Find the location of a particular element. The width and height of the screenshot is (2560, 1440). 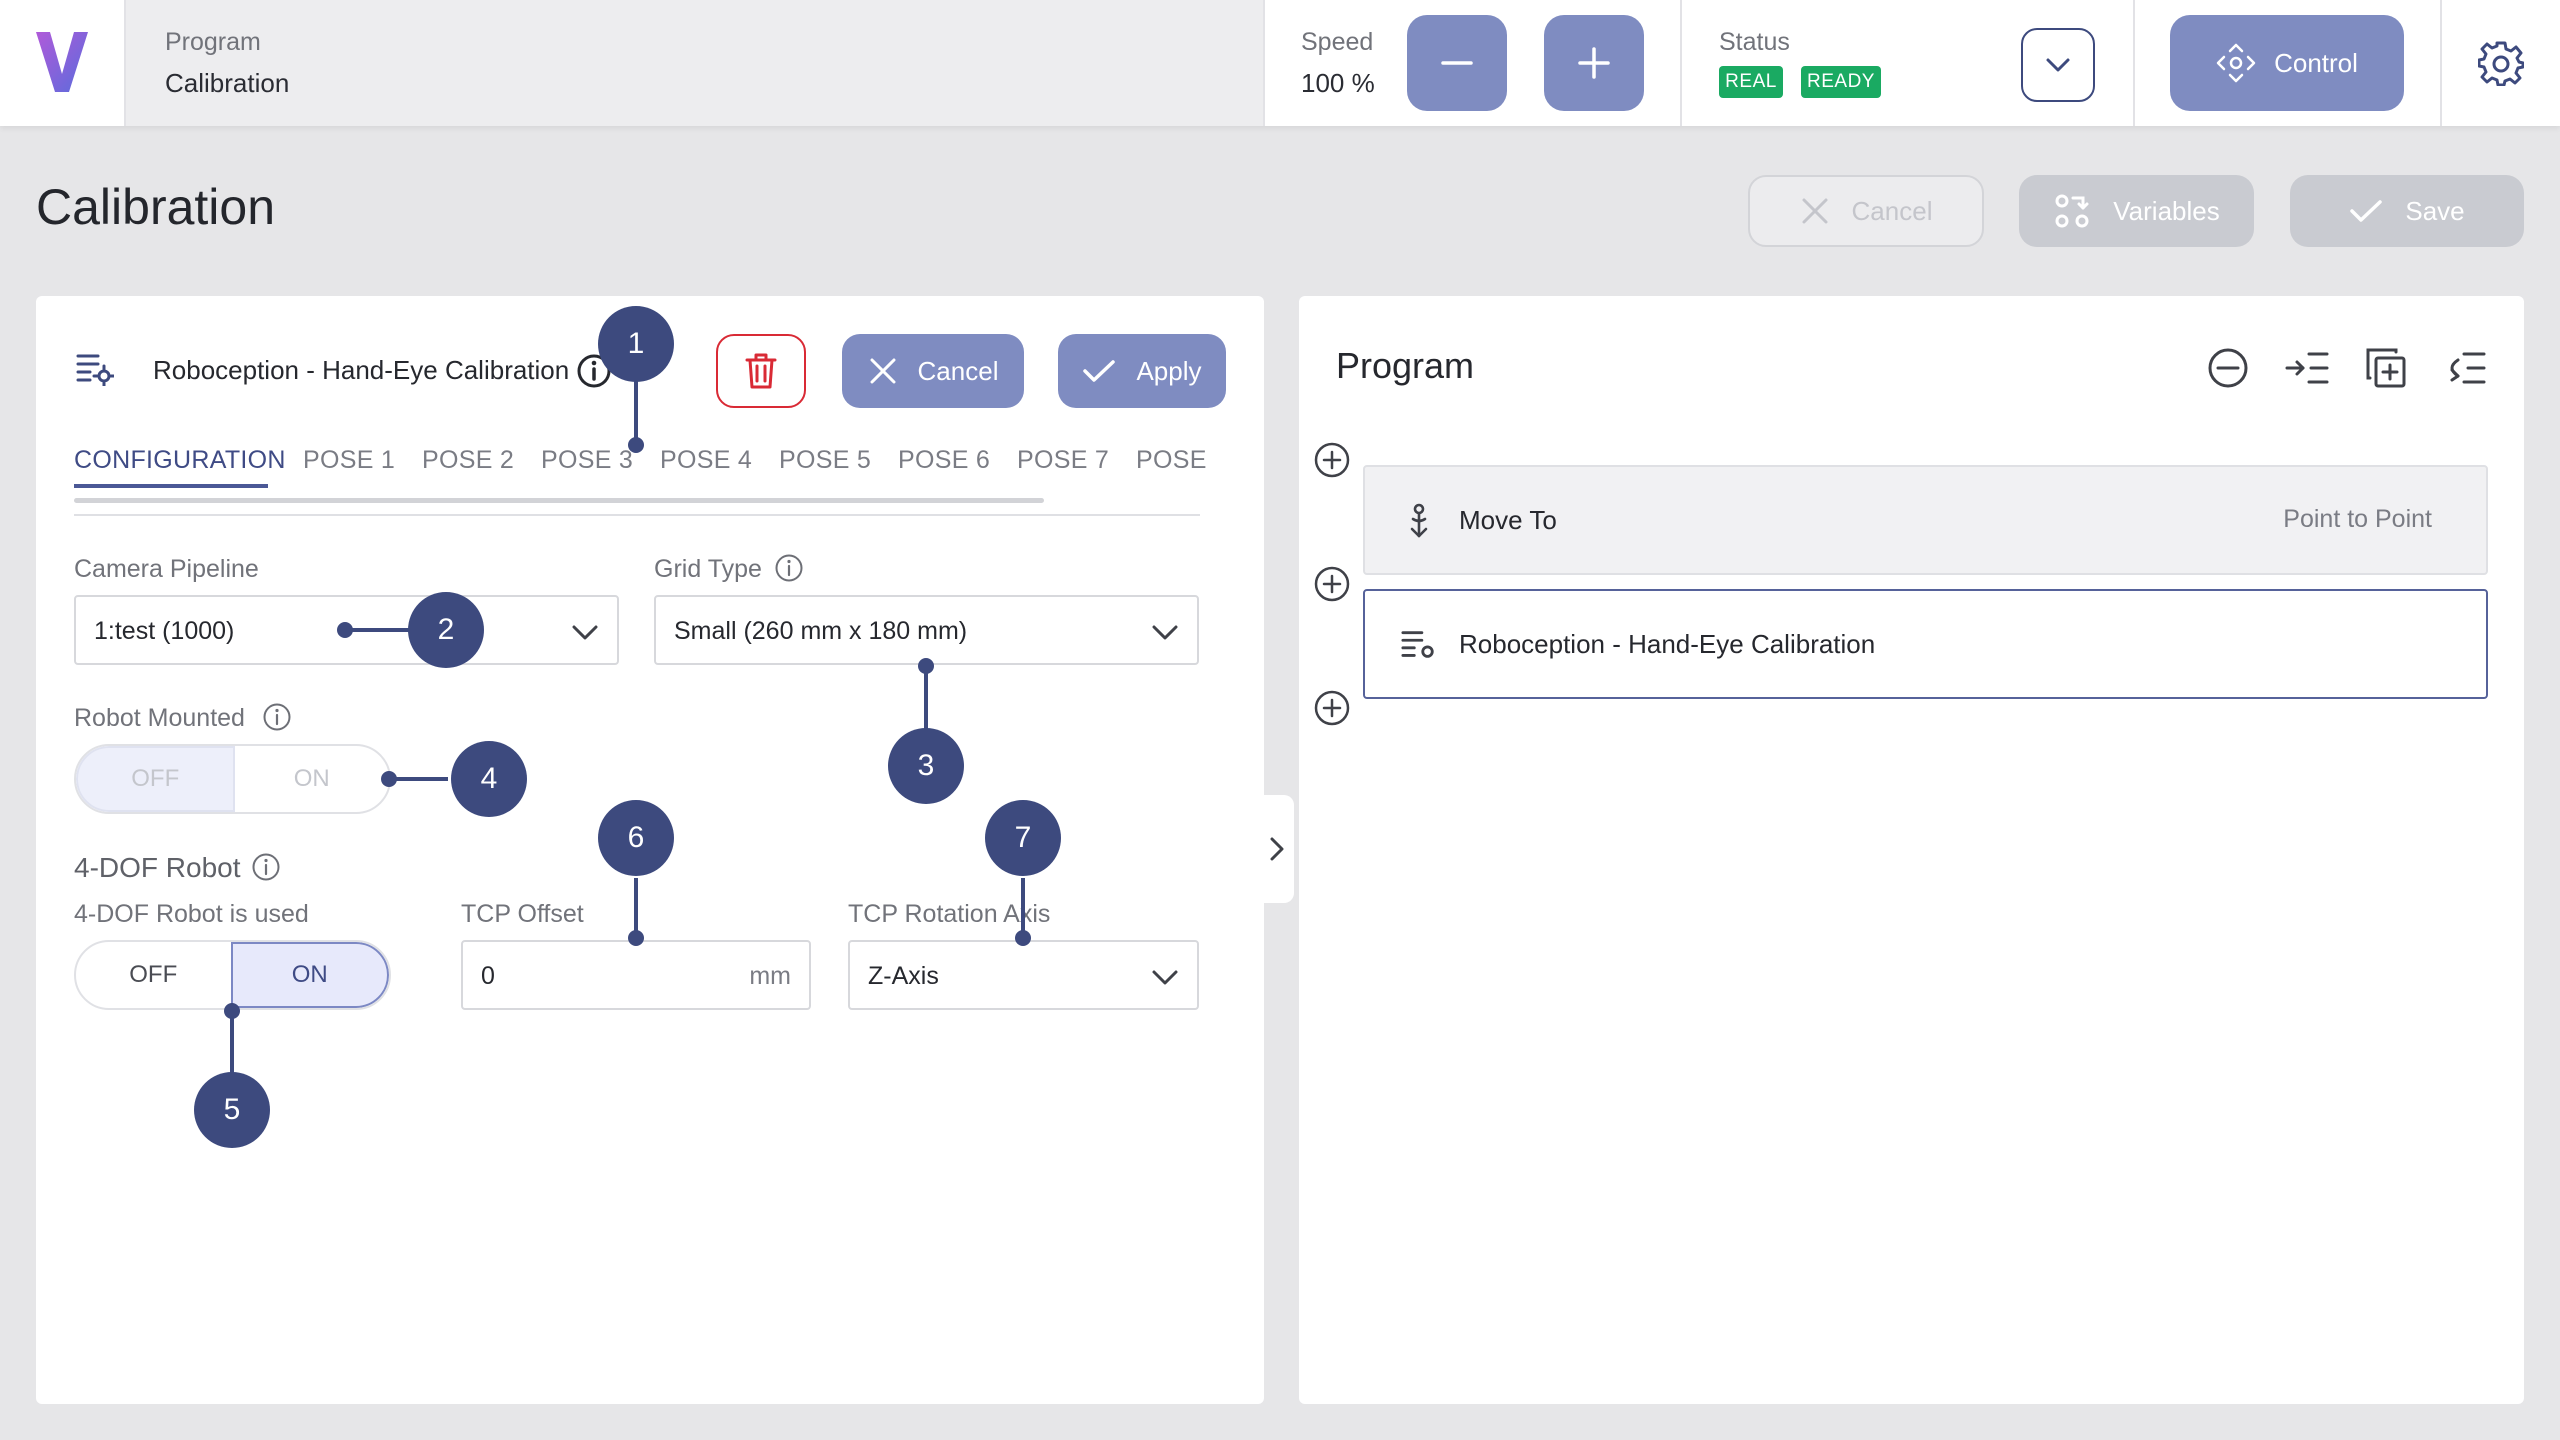

variables-button: Variables is located at coordinates (2136, 211).